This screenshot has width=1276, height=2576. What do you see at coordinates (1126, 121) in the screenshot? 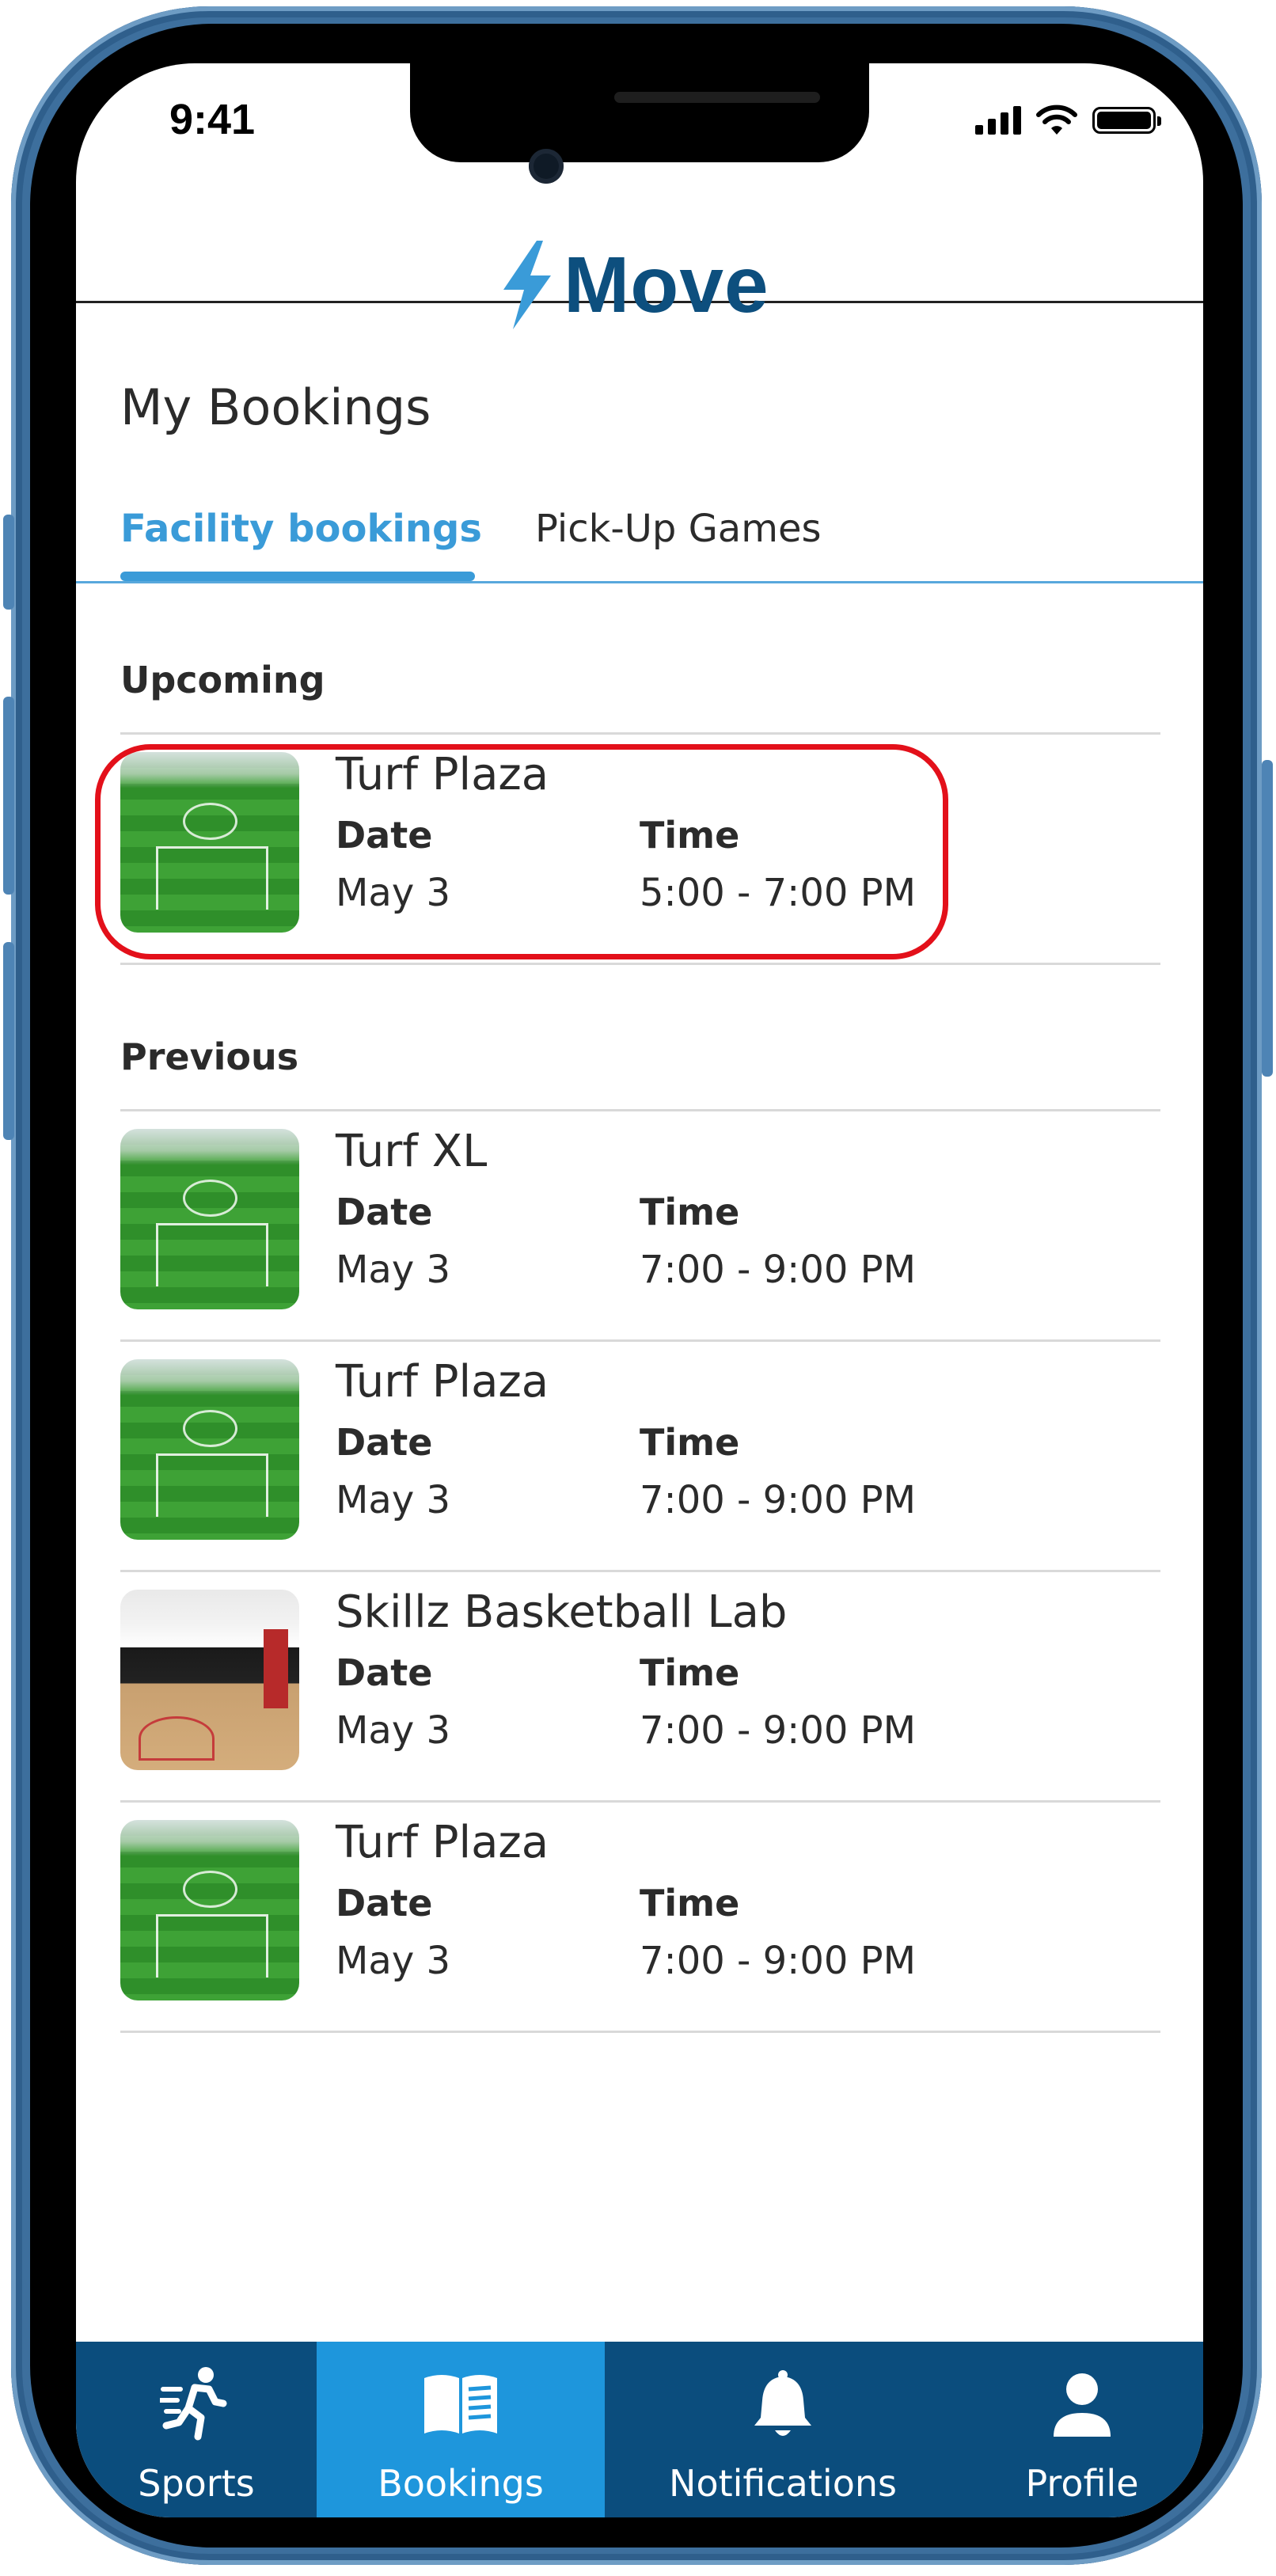
I see `battery-icon` at bounding box center [1126, 121].